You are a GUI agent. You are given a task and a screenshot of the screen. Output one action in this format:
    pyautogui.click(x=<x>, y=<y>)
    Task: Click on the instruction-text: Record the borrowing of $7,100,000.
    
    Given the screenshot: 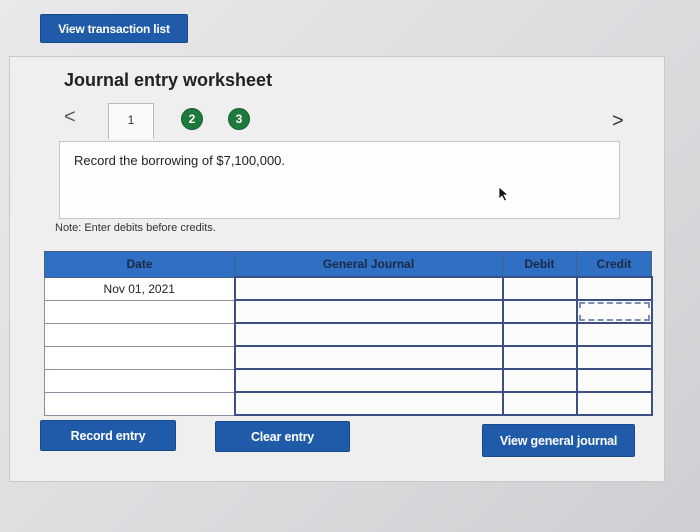 What is the action you would take?
    pyautogui.click(x=180, y=160)
    